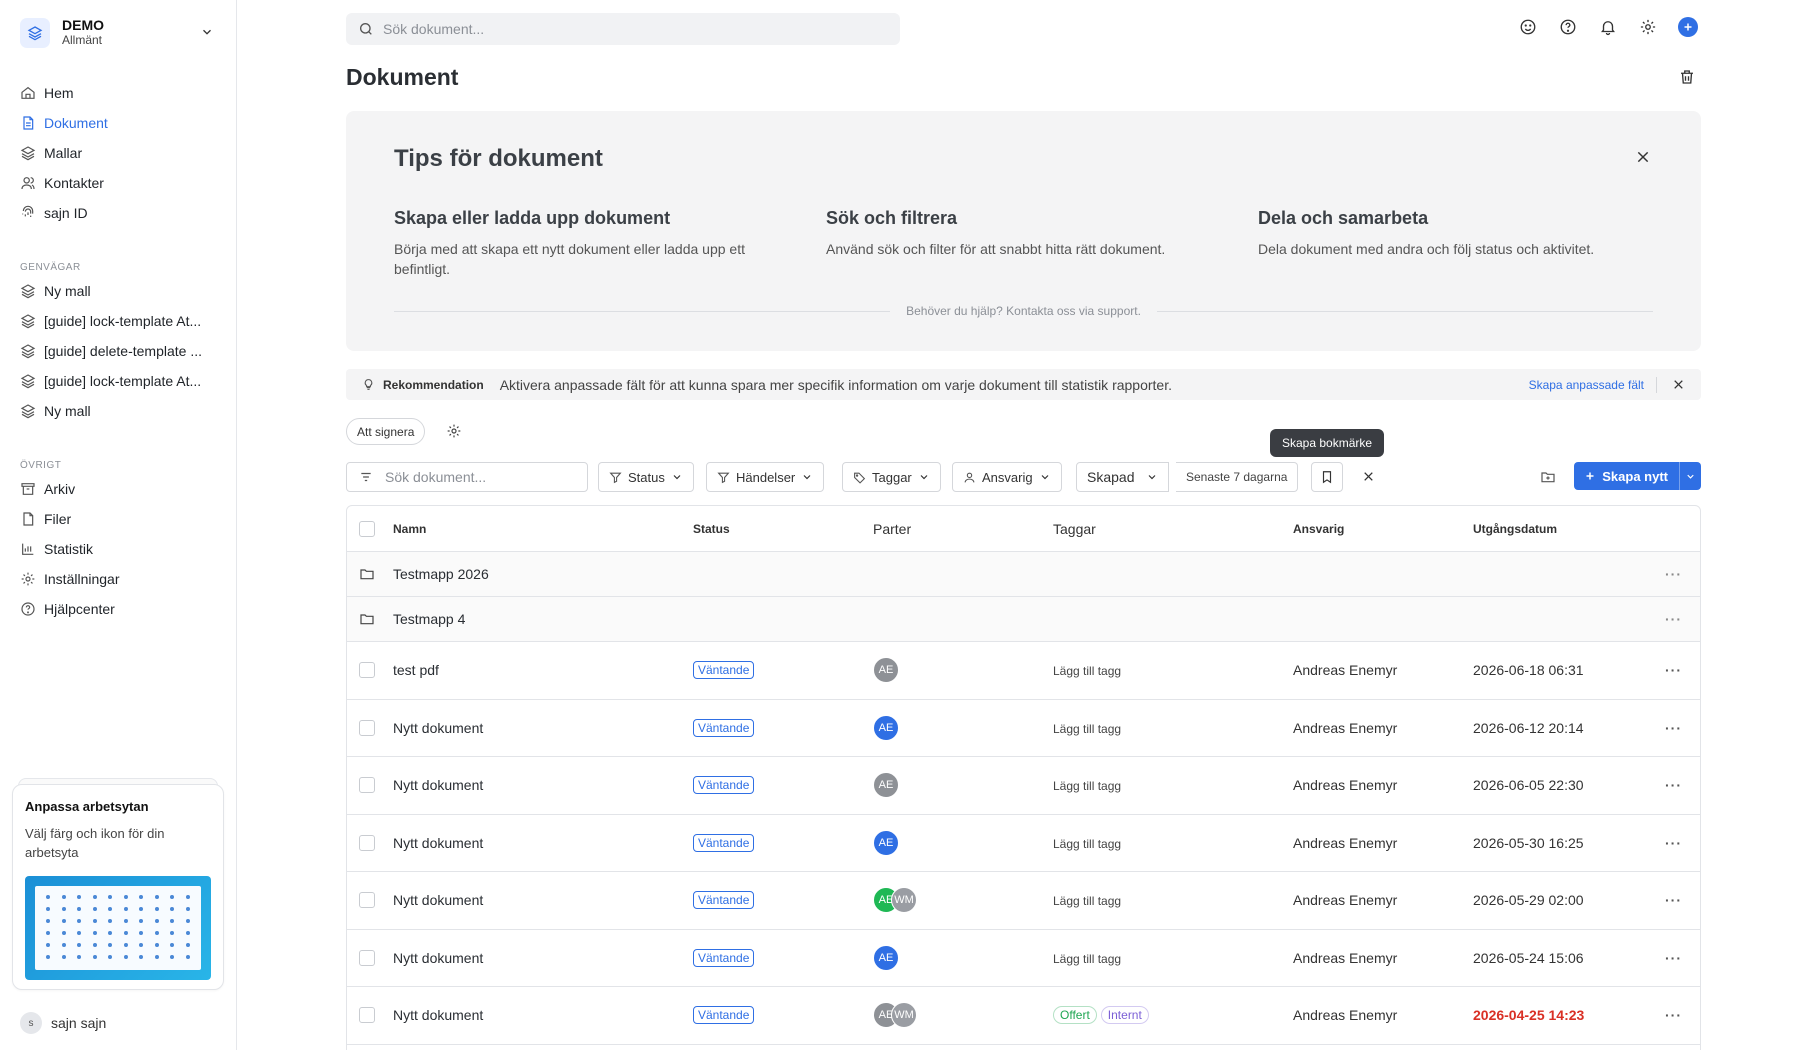  Describe the element at coordinates (1007, 477) in the screenshot. I see `responsible-filter: Ansvarig` at that location.